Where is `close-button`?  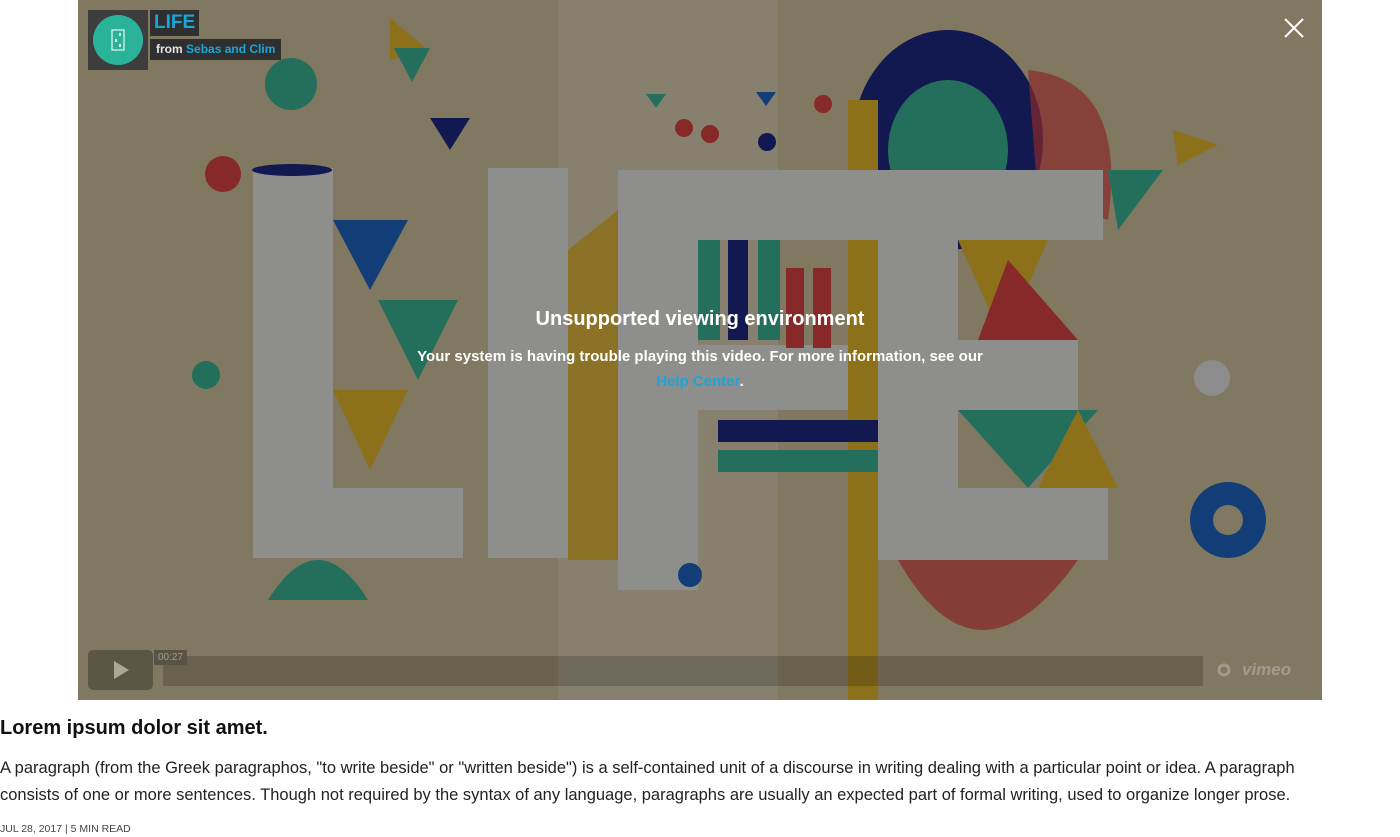 close-button is located at coordinates (1294, 28).